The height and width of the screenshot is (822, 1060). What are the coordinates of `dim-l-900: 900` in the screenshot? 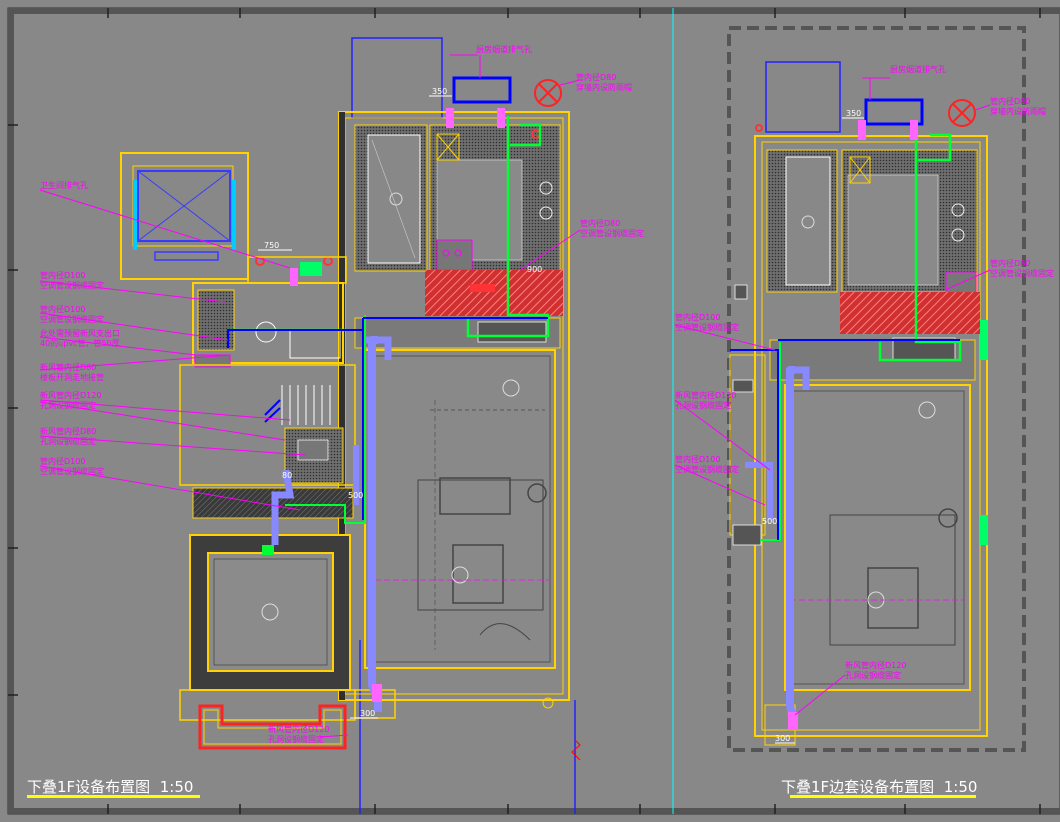 It's located at (534, 269).